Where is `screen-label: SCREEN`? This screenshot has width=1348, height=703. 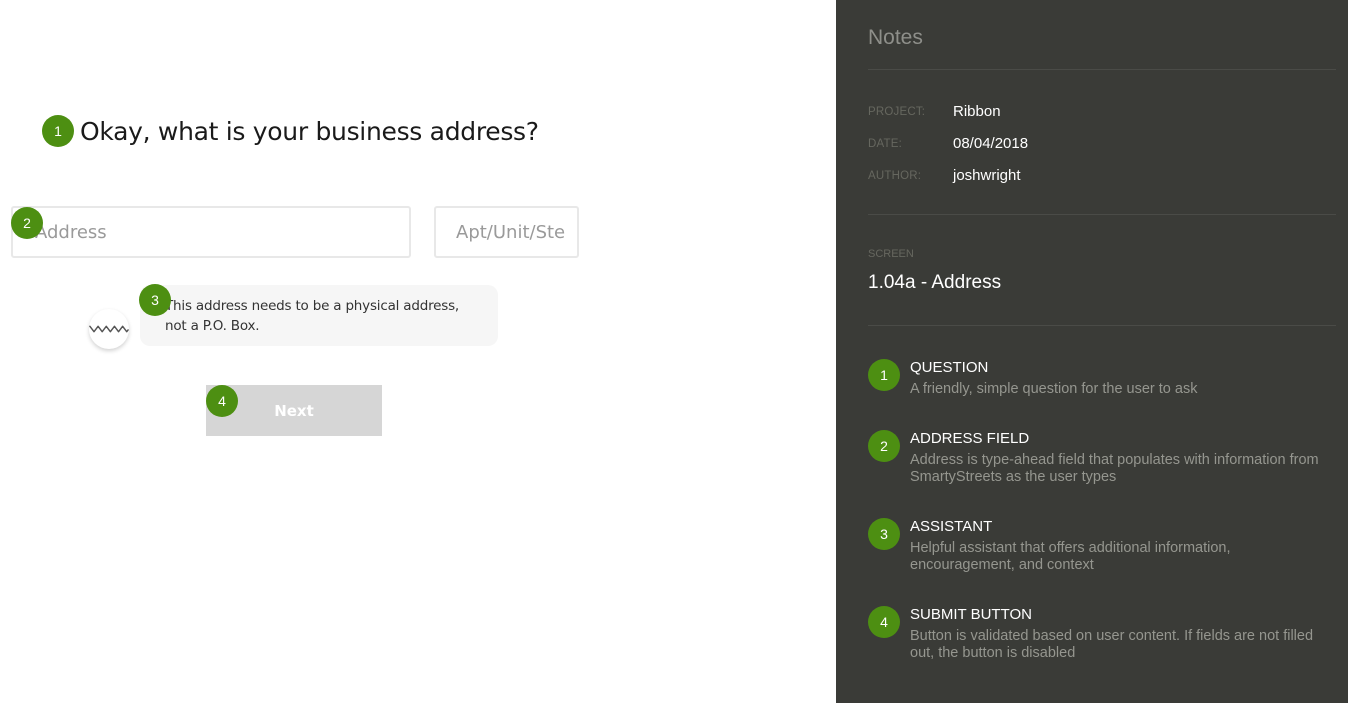 screen-label: SCREEN is located at coordinates (891, 254).